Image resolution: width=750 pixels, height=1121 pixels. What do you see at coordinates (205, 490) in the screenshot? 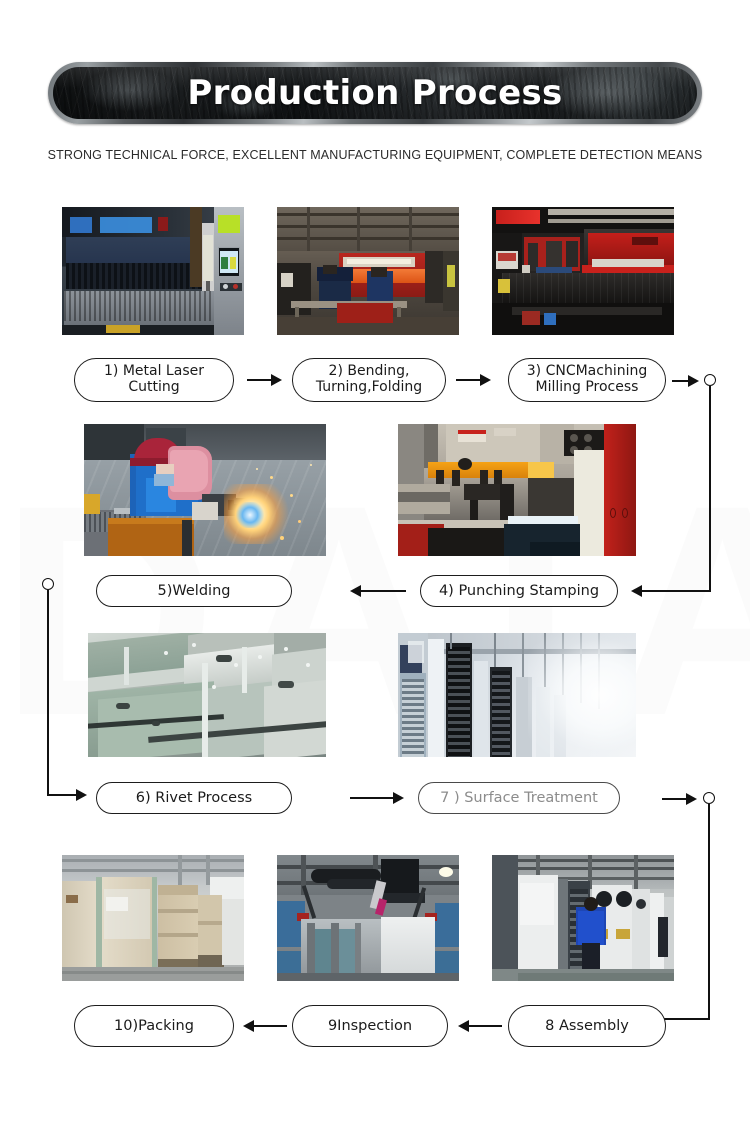
I see `photo-welding` at bounding box center [205, 490].